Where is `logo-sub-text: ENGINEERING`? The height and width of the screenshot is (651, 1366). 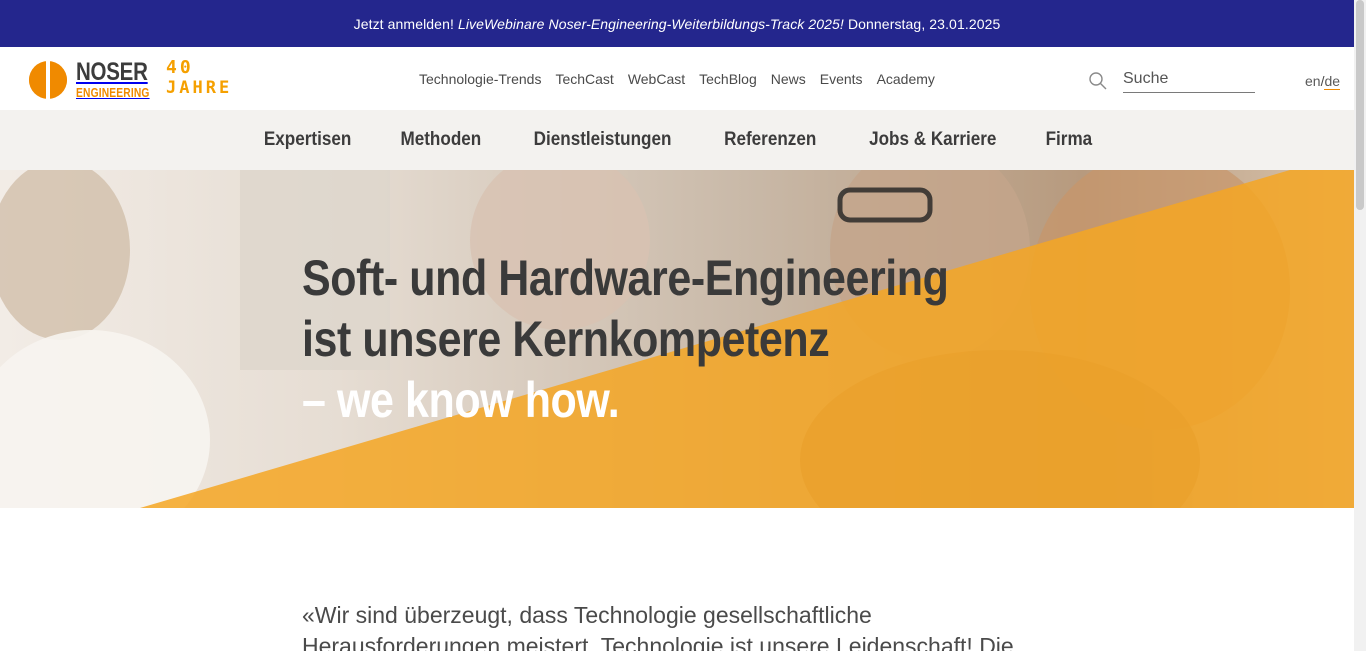 logo-sub-text: ENGINEERING is located at coordinates (113, 93).